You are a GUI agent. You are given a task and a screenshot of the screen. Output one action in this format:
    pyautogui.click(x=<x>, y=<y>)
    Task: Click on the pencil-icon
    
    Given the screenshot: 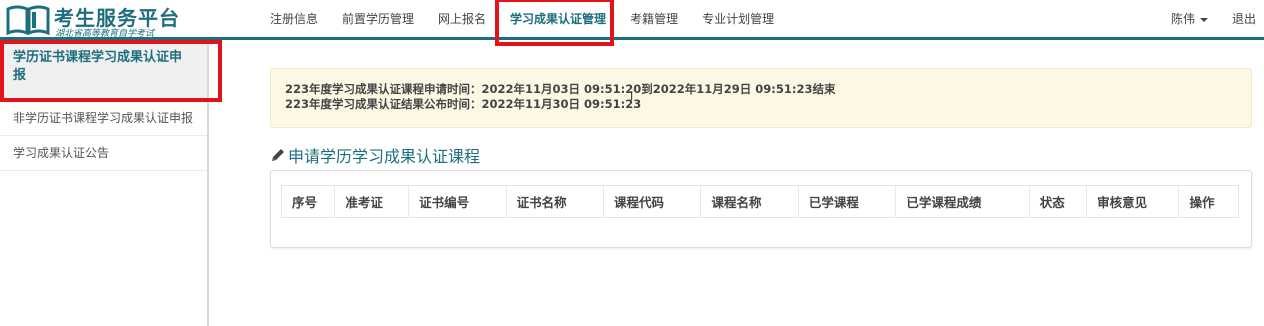 What is the action you would take?
    pyautogui.click(x=278, y=155)
    